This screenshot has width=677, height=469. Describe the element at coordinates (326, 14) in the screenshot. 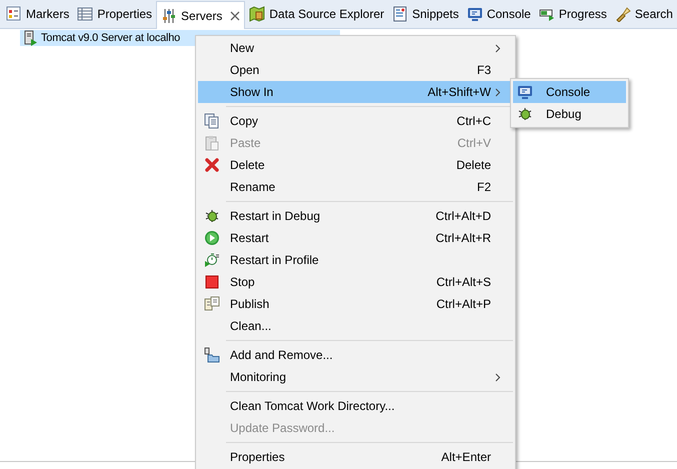

I see `tab-label: Data Source Explorer` at that location.